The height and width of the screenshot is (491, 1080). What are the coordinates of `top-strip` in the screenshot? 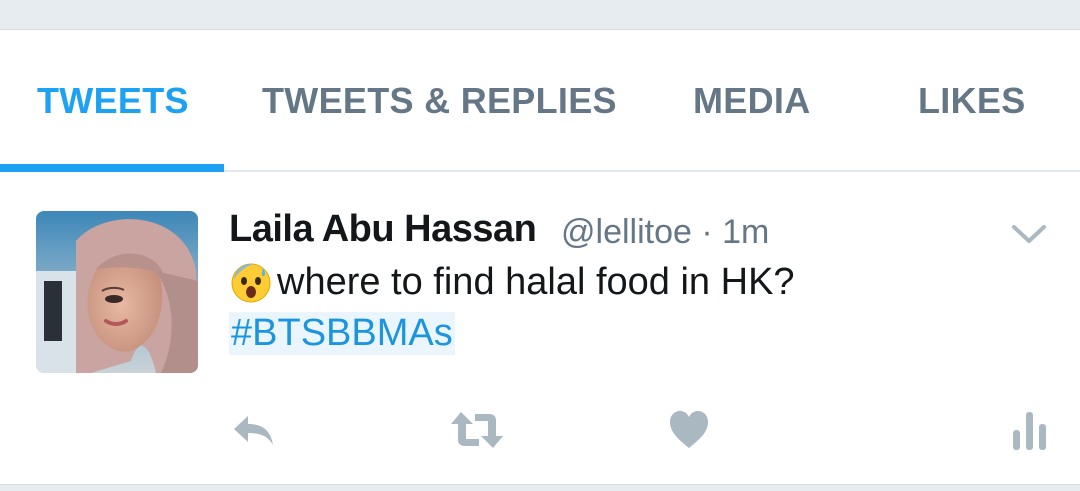 It's located at (540, 15).